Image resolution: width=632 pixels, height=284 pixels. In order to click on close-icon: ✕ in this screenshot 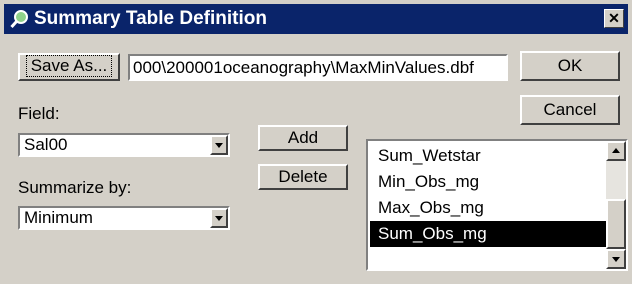, I will do `click(614, 18)`.